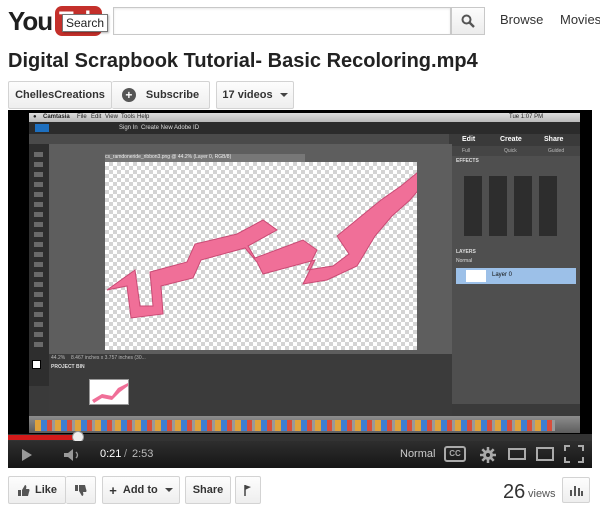 Image resolution: width=600 pixels, height=512 pixels. What do you see at coordinates (56, 117) in the screenshot?
I see `app-menu-name: Camtasia` at bounding box center [56, 117].